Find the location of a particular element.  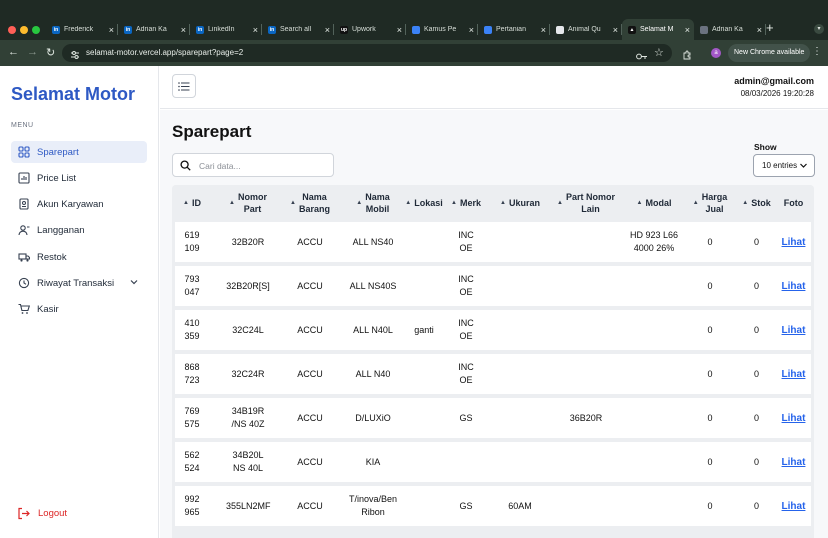

profile-avatar: a is located at coordinates (716, 53).